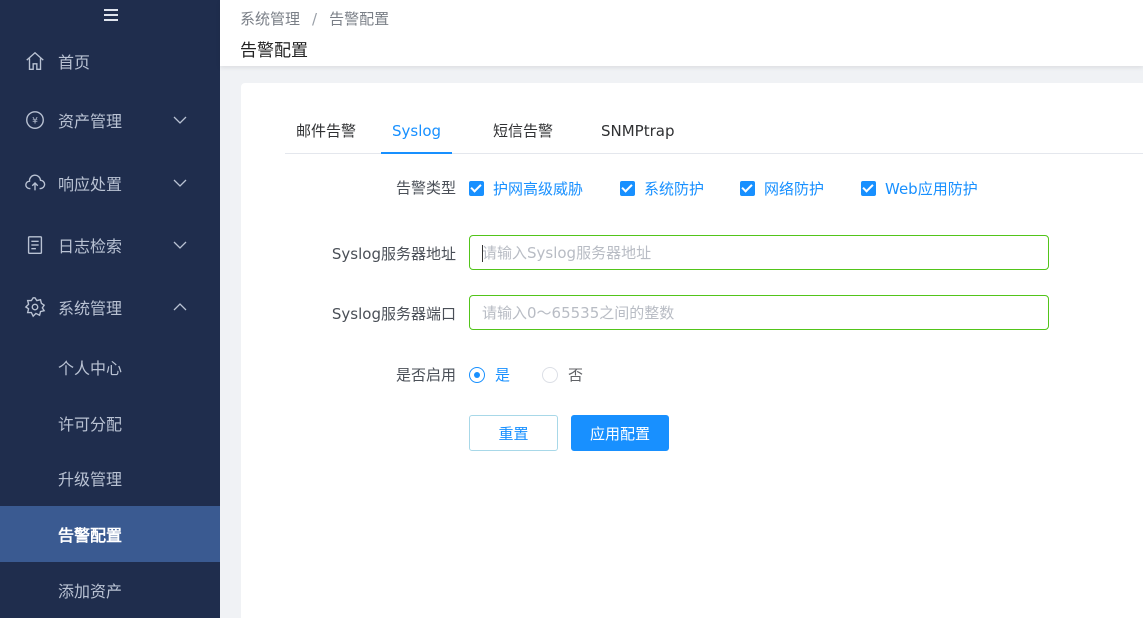  Describe the element at coordinates (523, 133) in the screenshot. I see `tab-sms-alert: 短信告警` at that location.